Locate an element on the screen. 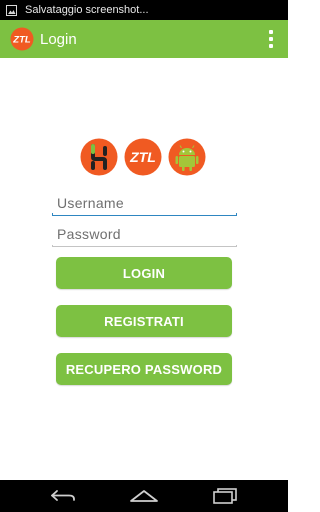 This screenshot has width=320, height=512. page-title: Login is located at coordinates (58, 39).